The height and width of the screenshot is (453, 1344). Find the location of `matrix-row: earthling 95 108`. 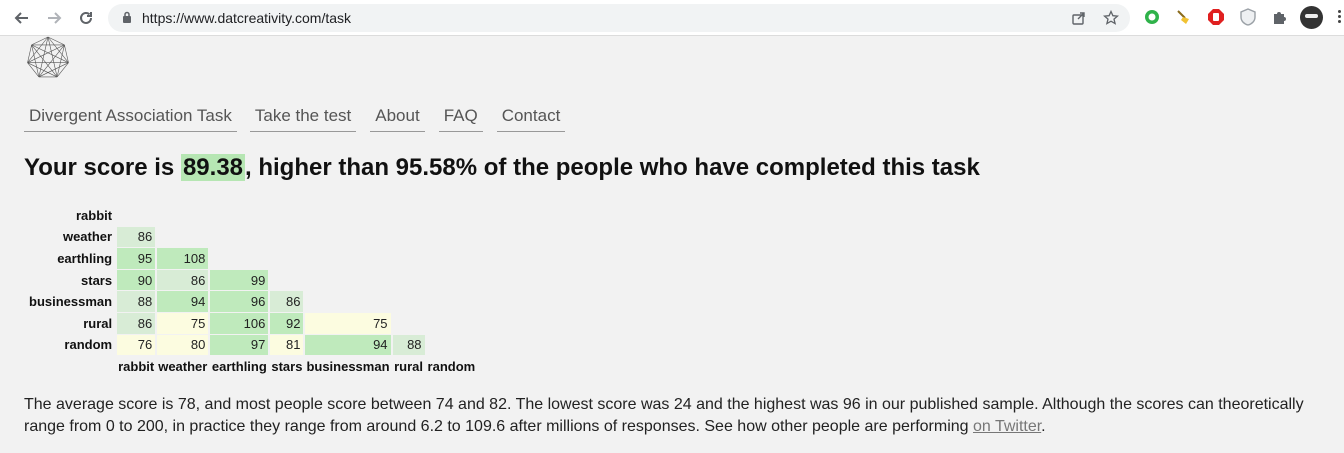

matrix-row: earthling 95 108 is located at coordinates (251, 258).